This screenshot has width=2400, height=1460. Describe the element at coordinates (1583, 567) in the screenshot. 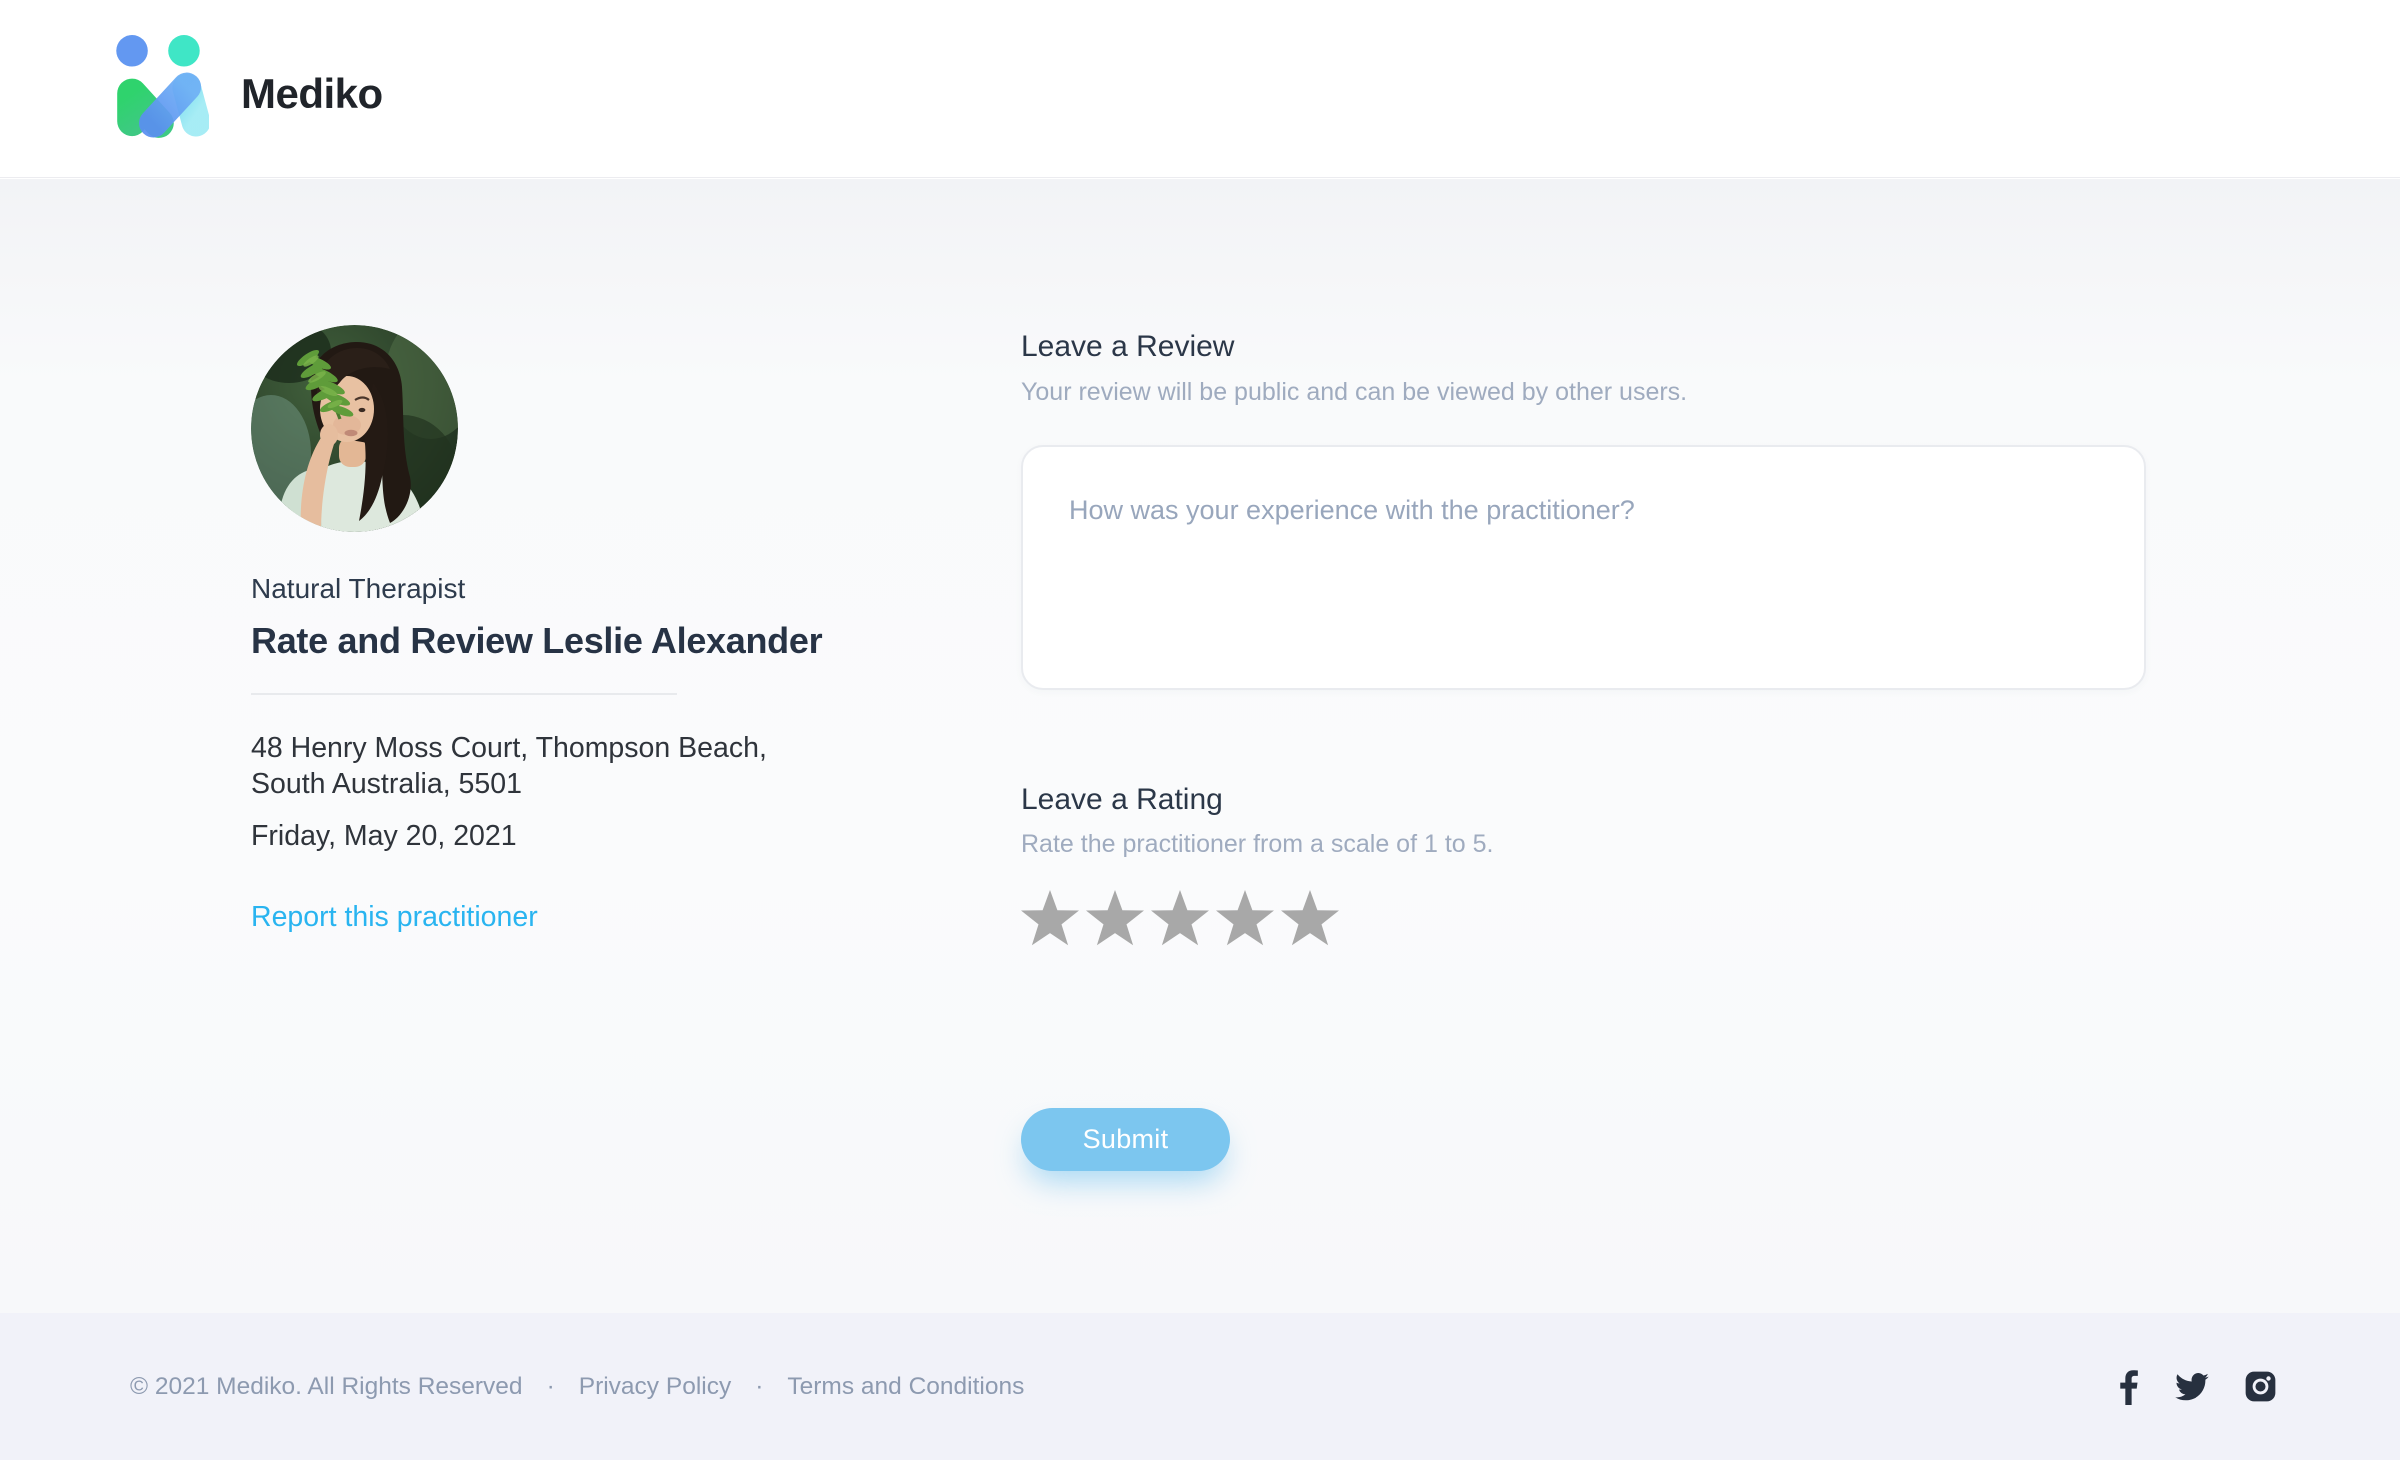

I see `review-textarea` at that location.